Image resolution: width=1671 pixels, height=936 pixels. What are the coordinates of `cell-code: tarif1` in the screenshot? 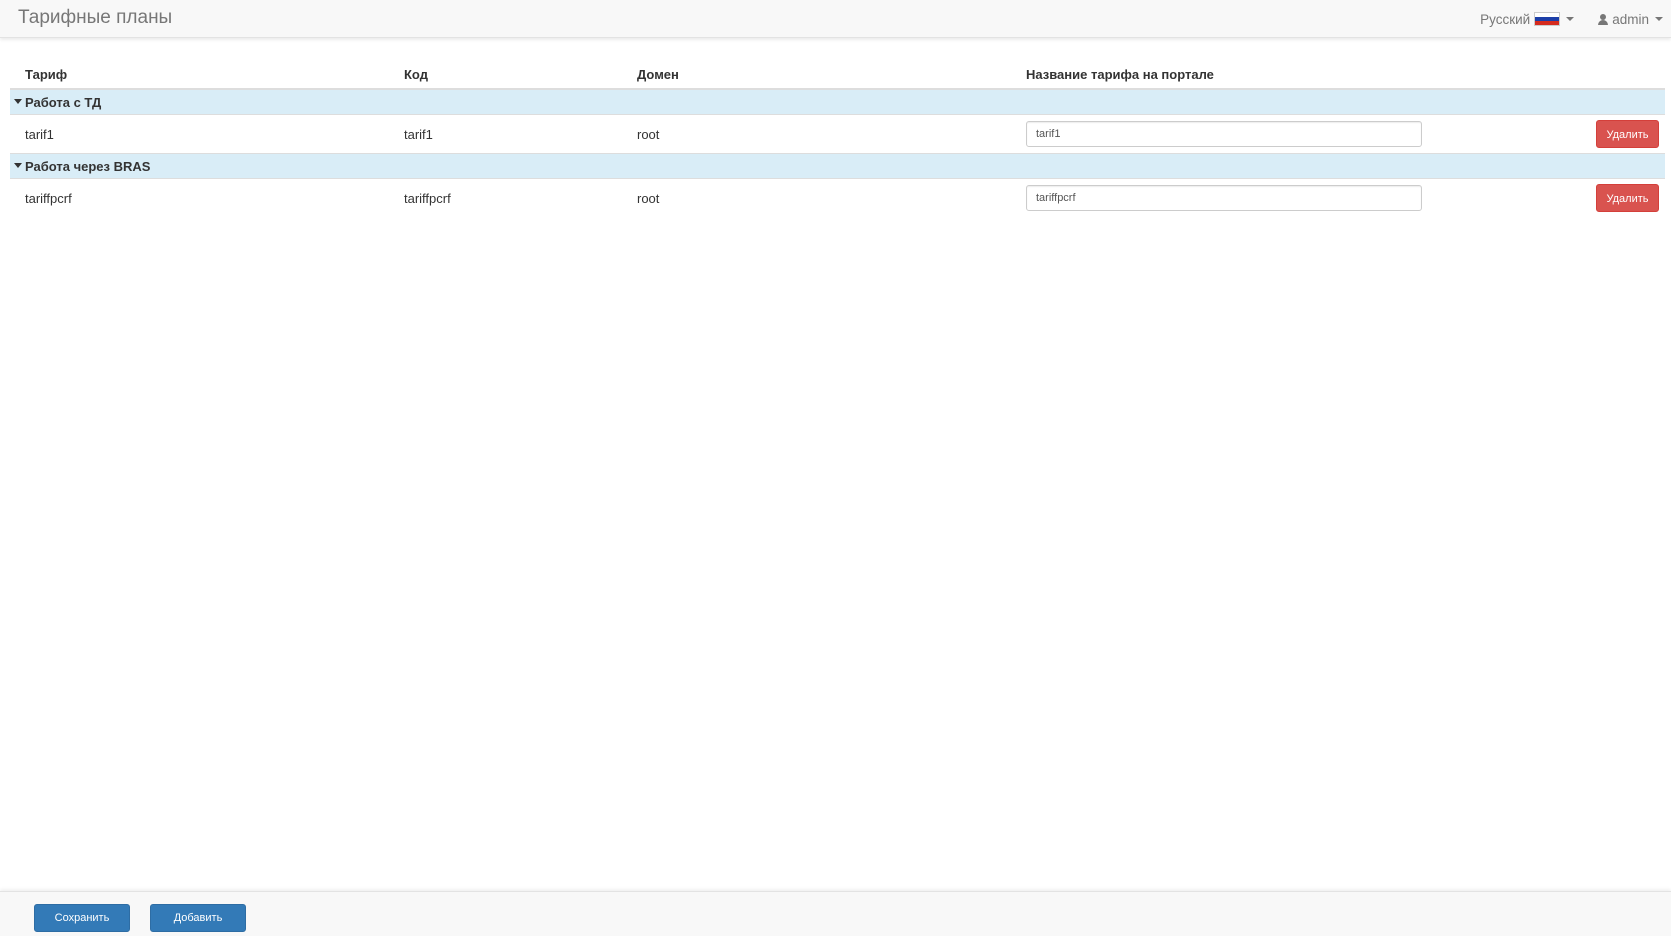 It's located at (418, 134).